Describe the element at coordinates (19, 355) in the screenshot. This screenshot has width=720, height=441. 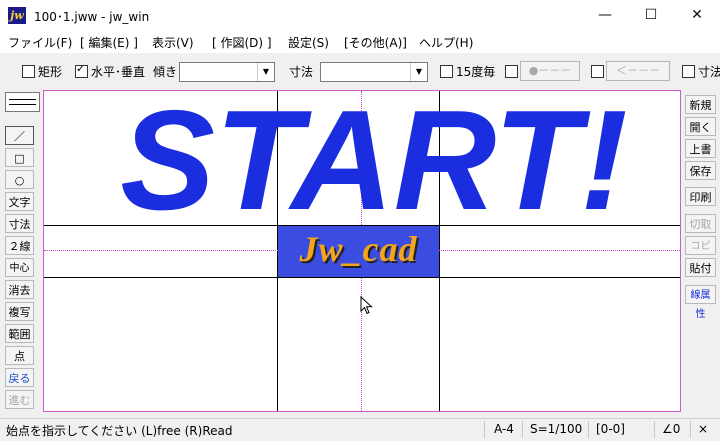
I see `tool-point: 点` at that location.